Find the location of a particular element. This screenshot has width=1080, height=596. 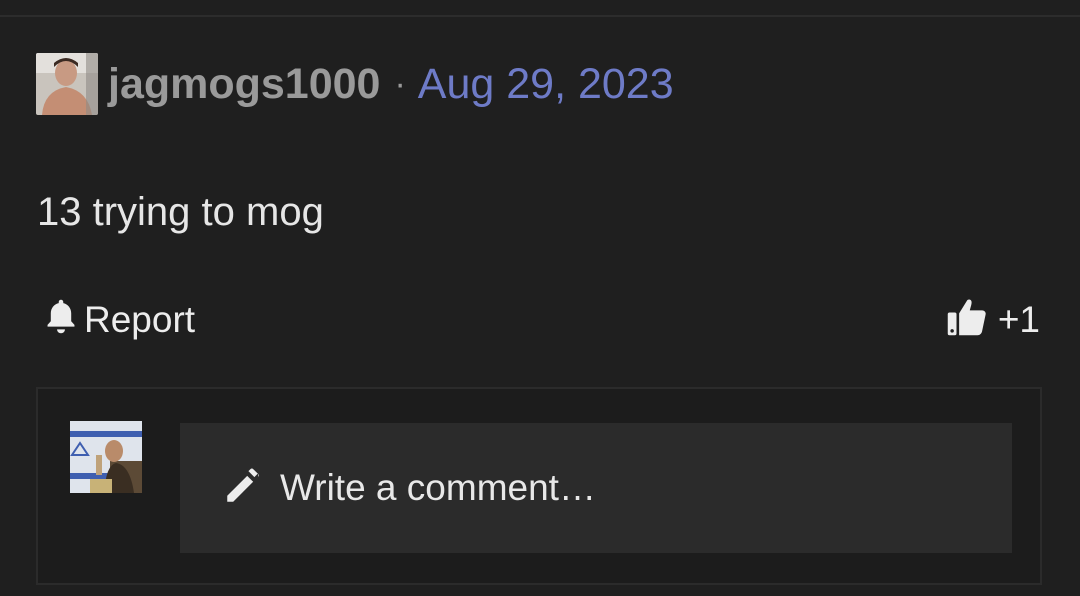

bell-icon is located at coordinates (64, 320).